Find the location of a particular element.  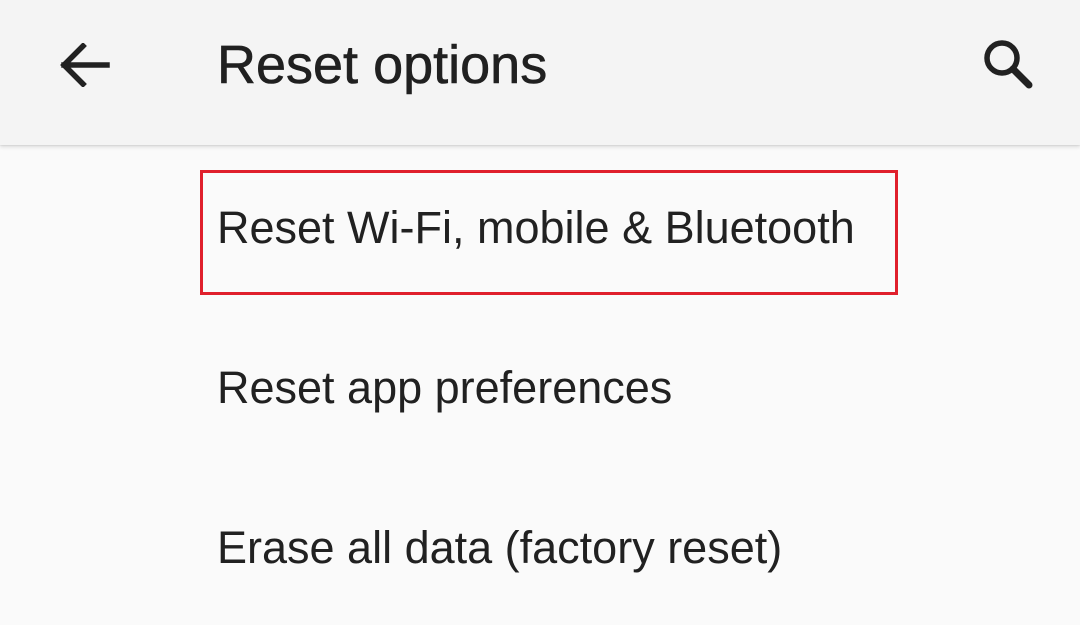

arrow-back-icon is located at coordinates (85, 66).